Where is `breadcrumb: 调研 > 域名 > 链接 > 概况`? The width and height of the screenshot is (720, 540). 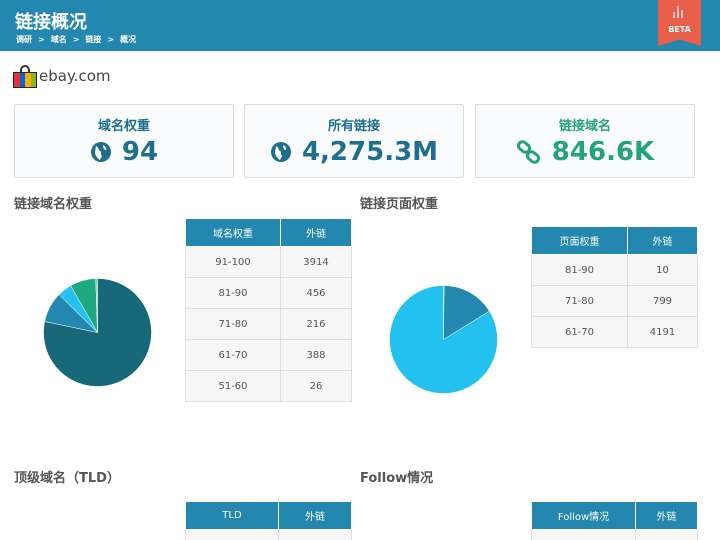 breadcrumb: 调研 > 域名 > 链接 > 概况 is located at coordinates (76, 39).